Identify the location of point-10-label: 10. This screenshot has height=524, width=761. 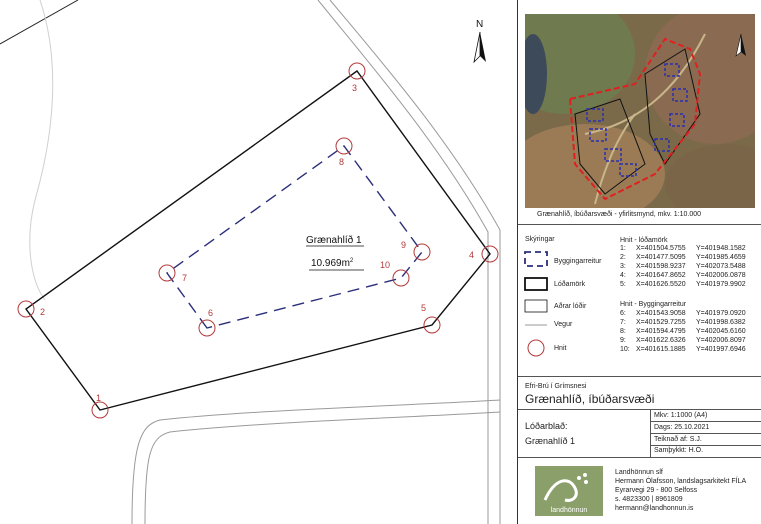
(385, 265).